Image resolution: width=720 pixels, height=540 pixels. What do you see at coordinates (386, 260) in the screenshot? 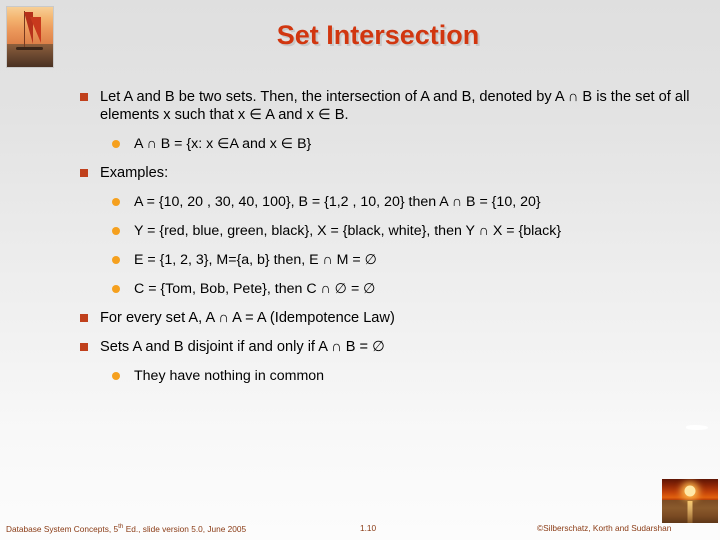
I see `bullet-item: E = {1, 2, 3}, M={a, b} then, E ∩ M = ∅` at bounding box center [386, 260].